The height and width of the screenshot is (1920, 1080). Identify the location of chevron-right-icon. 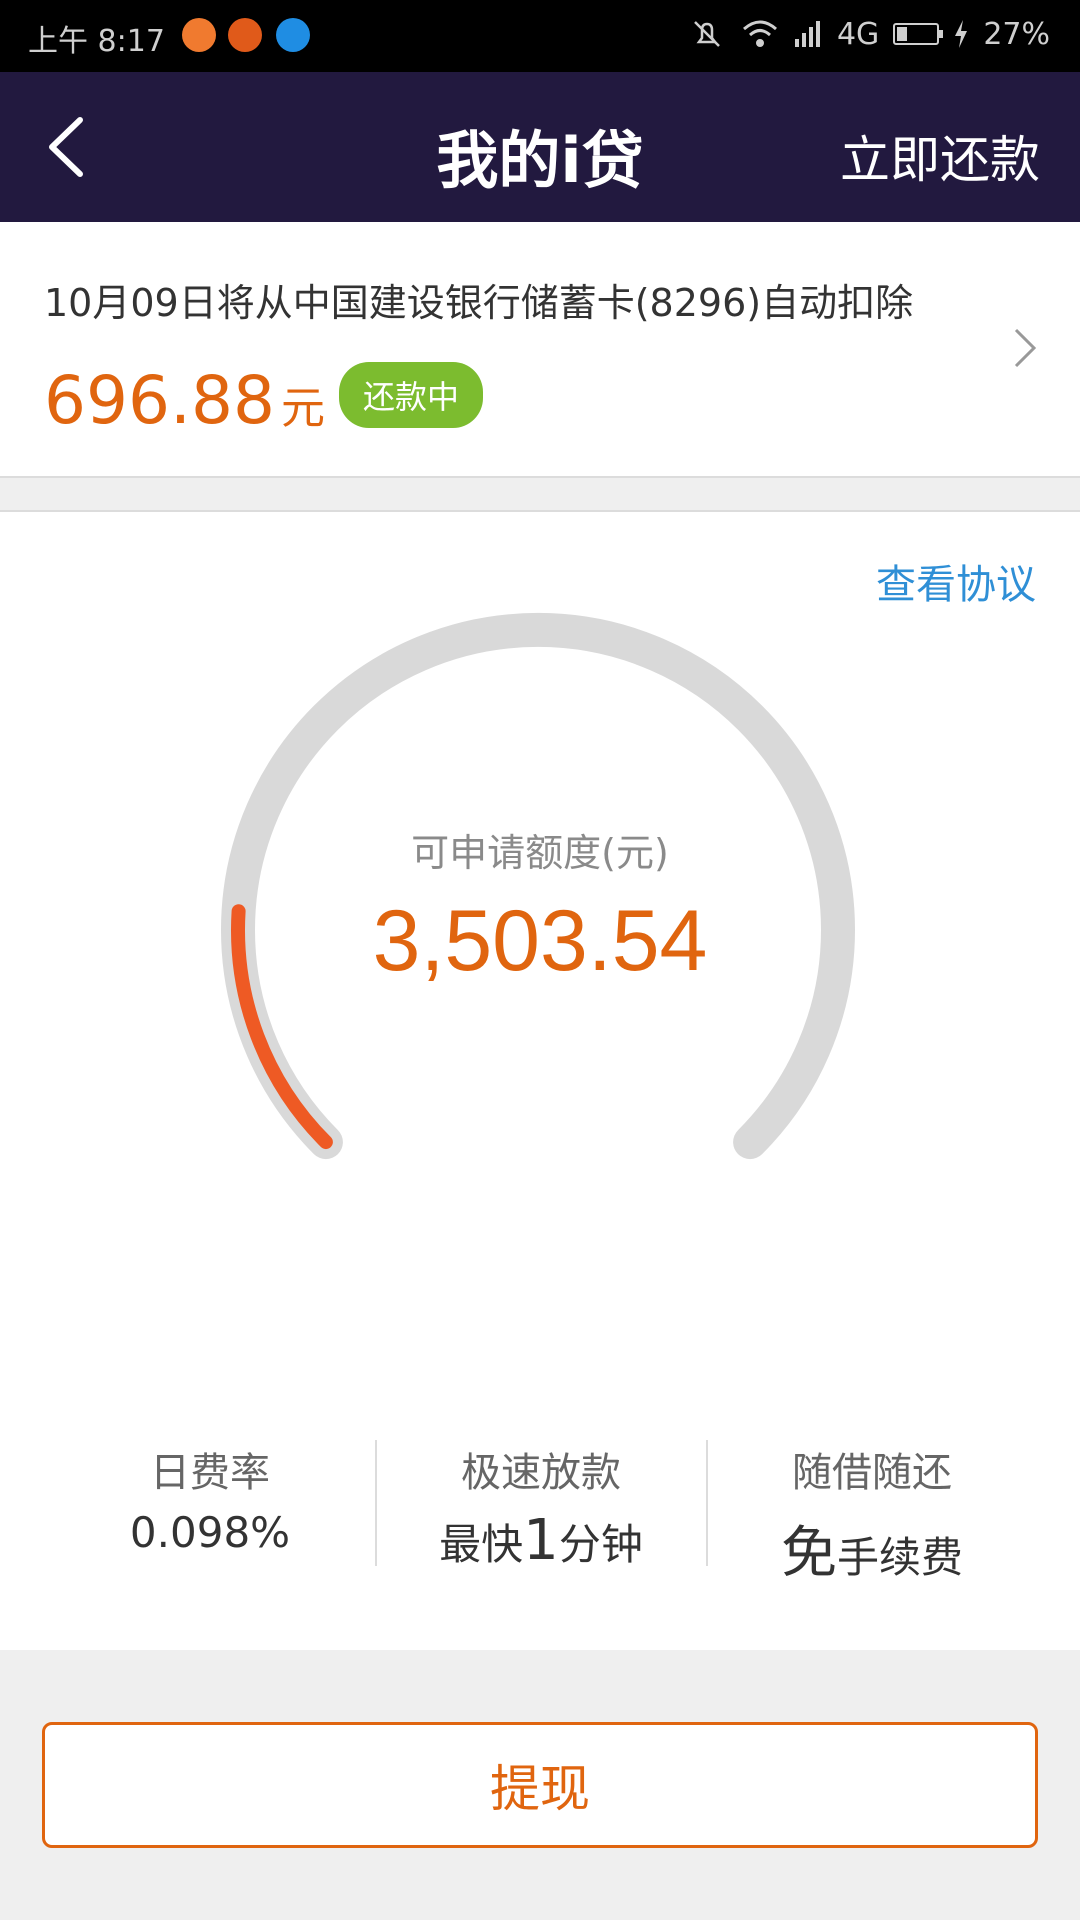
(1025, 348).